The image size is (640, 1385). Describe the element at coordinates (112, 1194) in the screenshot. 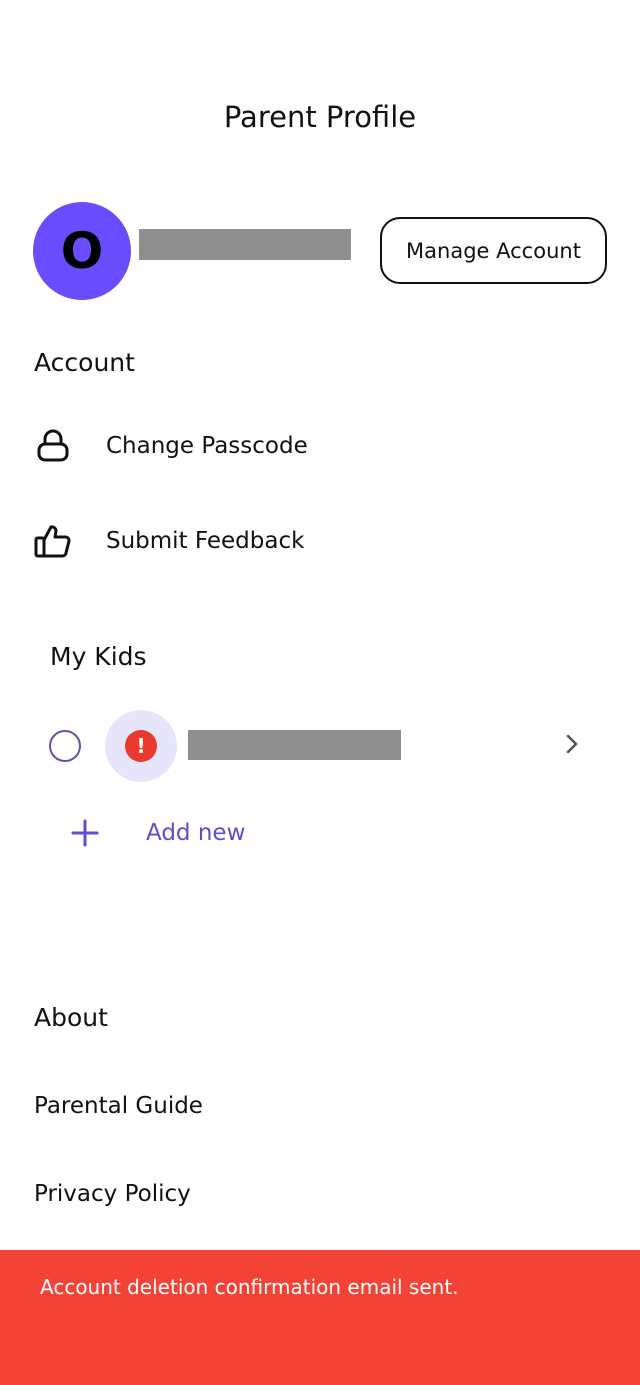

I see `privacy-policy-link: Privacy Policy` at that location.